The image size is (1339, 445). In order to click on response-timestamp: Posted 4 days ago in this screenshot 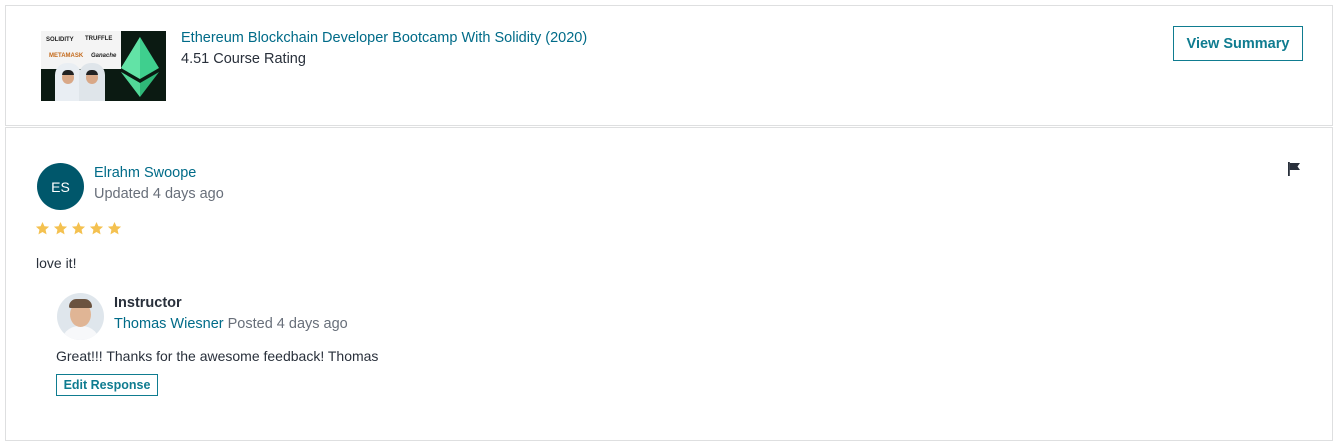, I will do `click(287, 324)`.